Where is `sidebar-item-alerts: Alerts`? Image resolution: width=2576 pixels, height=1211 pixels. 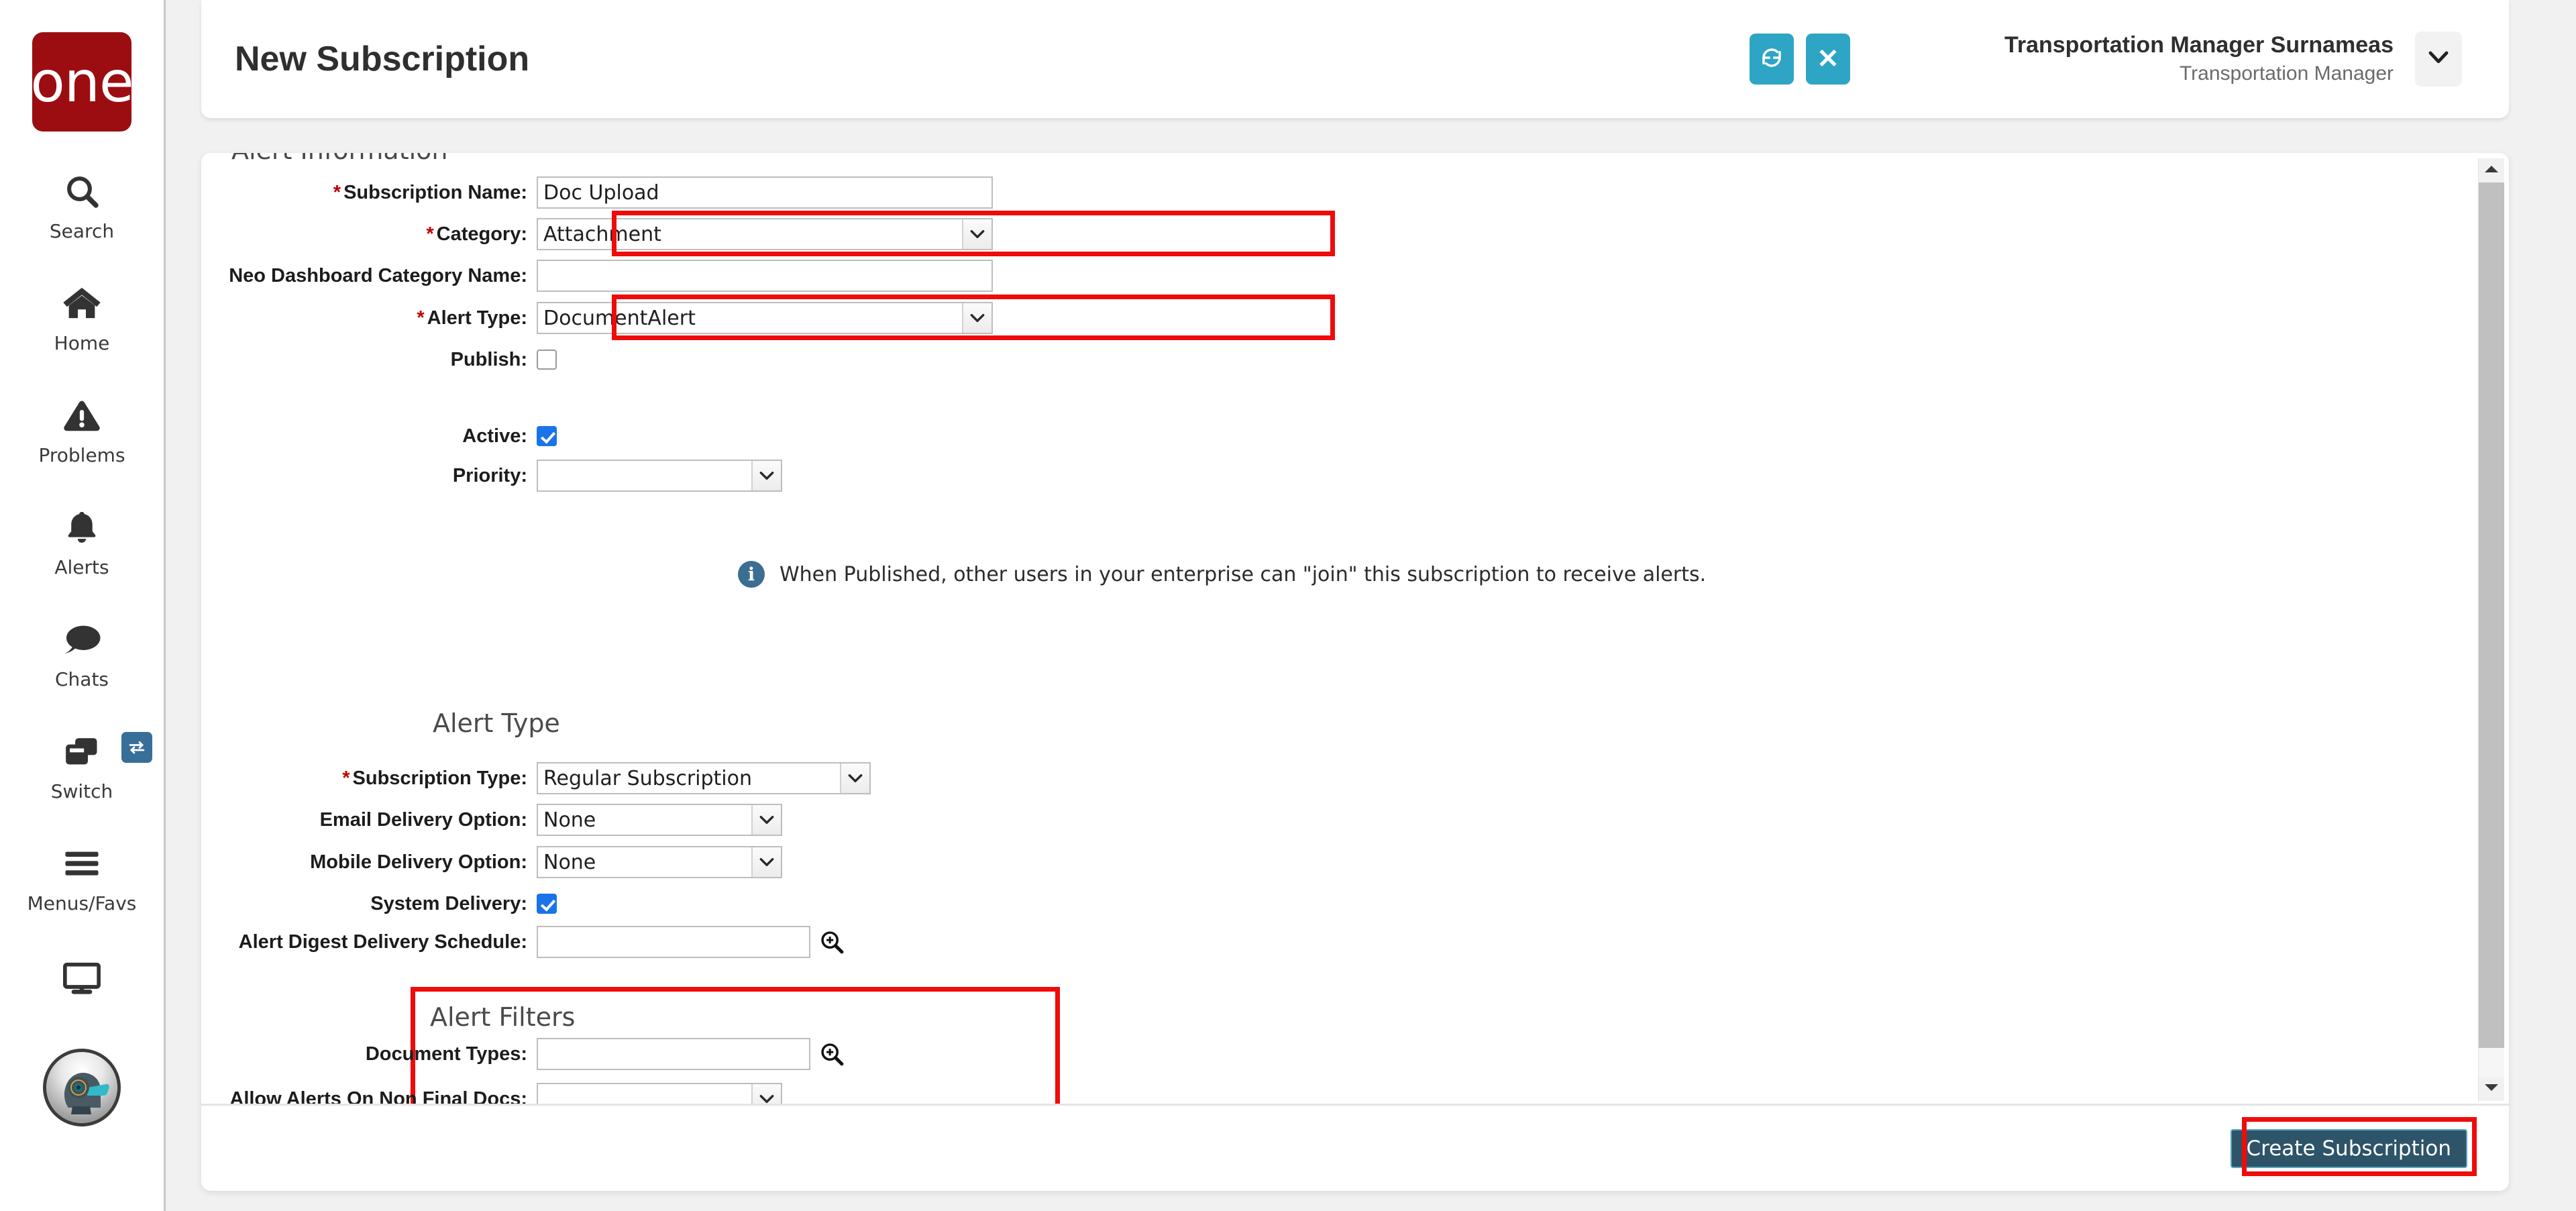 sidebar-item-alerts: Alerts is located at coordinates (82, 541).